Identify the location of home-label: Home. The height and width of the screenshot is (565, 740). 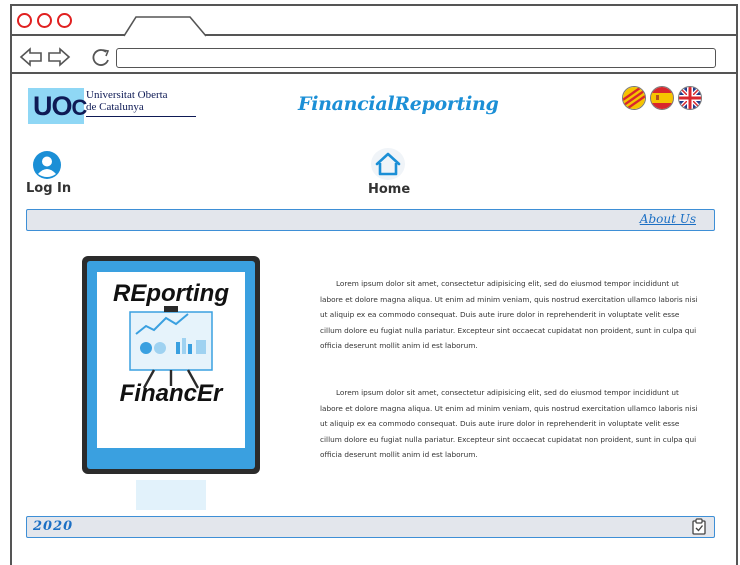
(389, 189).